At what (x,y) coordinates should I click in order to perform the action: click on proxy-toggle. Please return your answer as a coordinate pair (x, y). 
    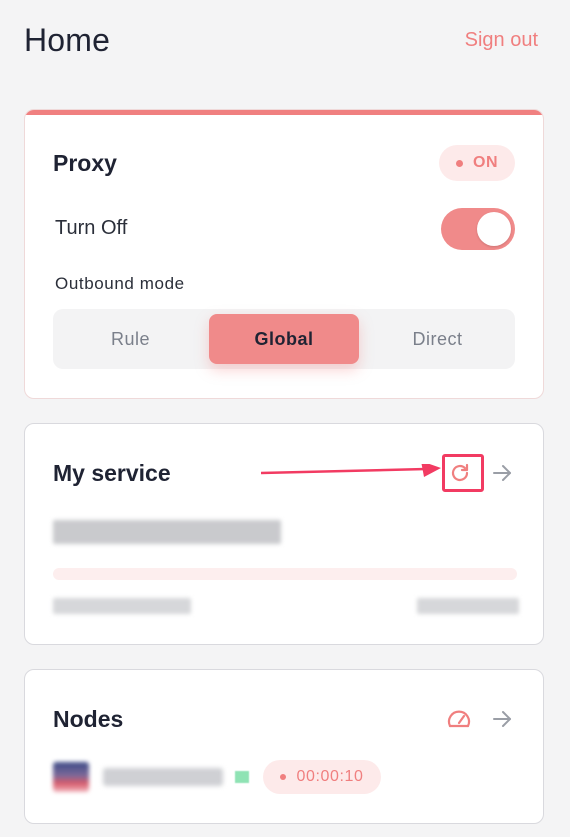
    Looking at the image, I should click on (478, 229).